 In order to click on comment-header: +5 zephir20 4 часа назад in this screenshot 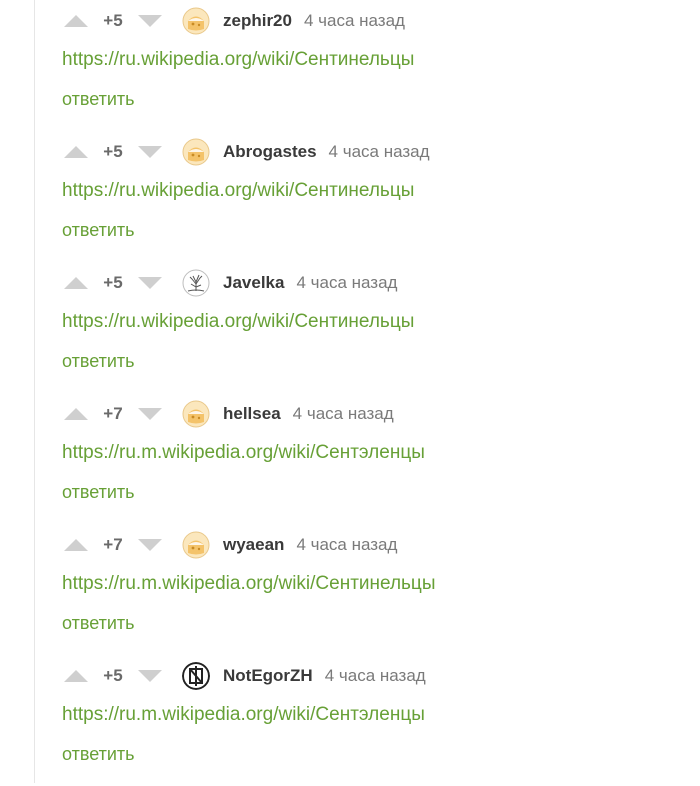, I will do `click(233, 21)`.